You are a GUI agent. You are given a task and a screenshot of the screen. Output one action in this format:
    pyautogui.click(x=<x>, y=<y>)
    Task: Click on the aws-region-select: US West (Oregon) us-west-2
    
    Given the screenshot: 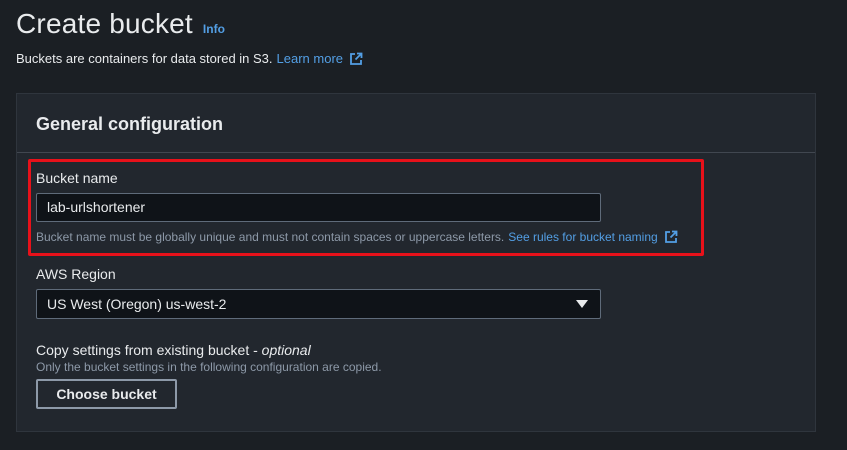 What is the action you would take?
    pyautogui.click(x=318, y=304)
    